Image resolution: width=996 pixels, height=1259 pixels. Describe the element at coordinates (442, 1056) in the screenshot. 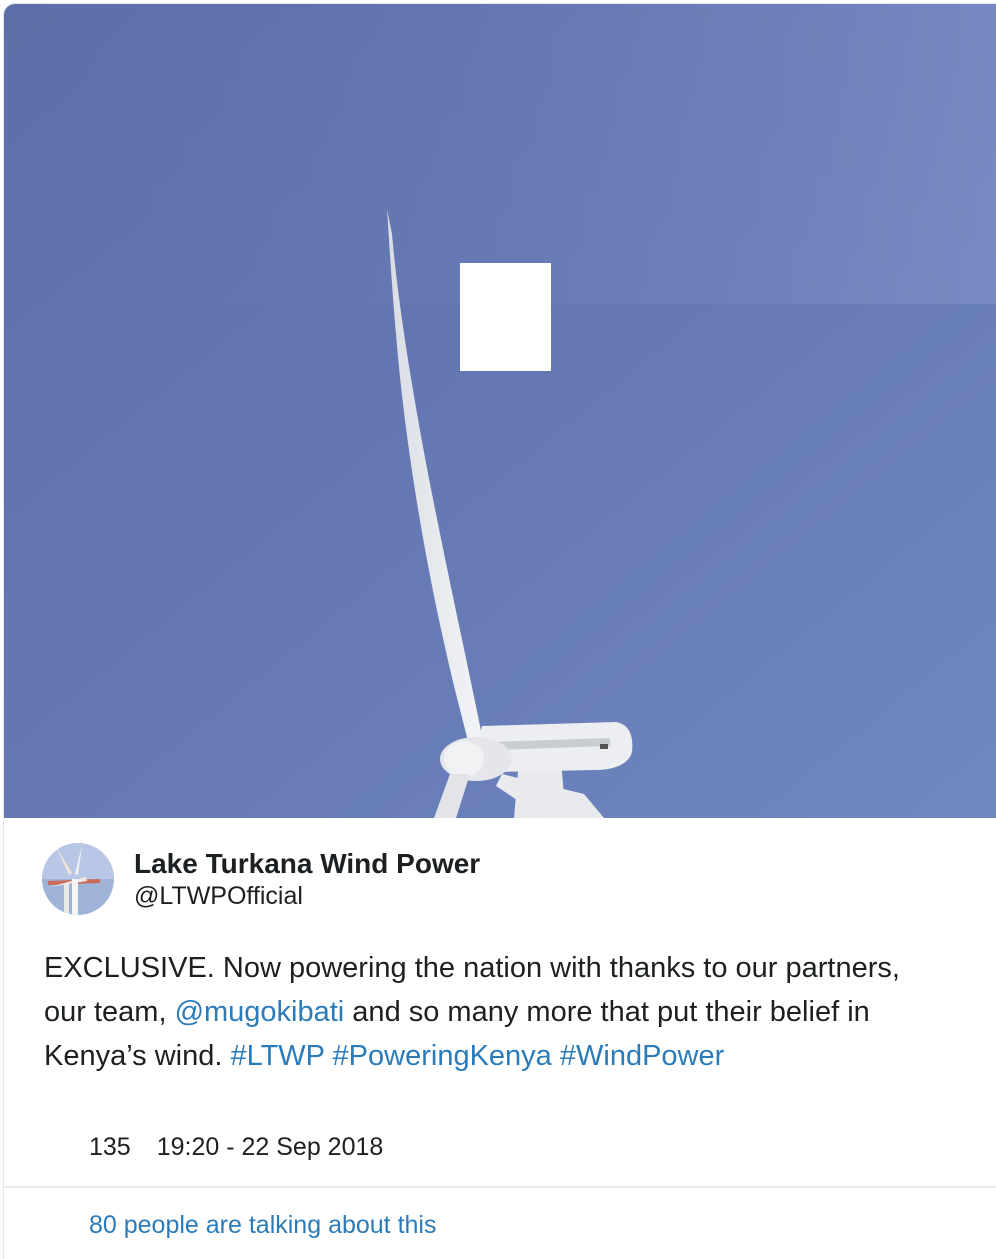

I see `hashtag-link: #PoweringKenya` at that location.